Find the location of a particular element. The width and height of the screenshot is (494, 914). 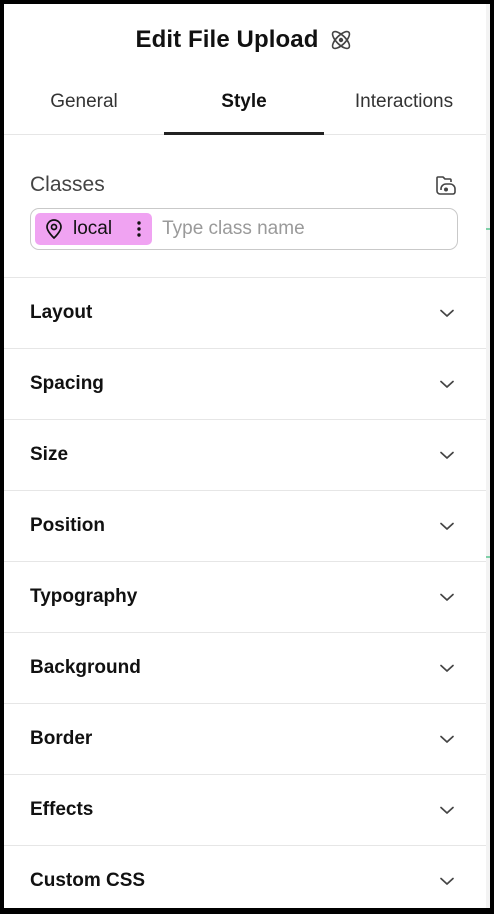

section-label: Typography is located at coordinates (84, 596).